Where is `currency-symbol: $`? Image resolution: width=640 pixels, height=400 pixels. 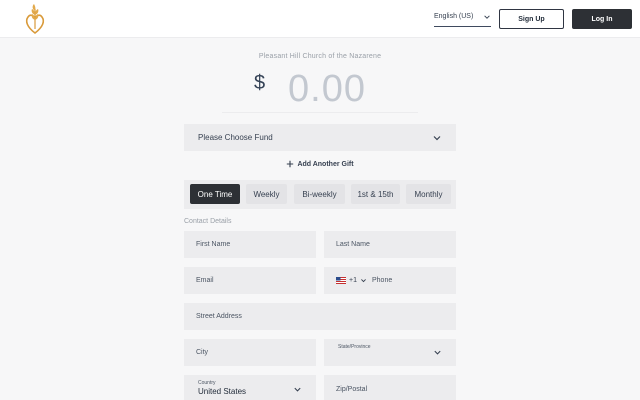
currency-symbol: $ is located at coordinates (260, 83).